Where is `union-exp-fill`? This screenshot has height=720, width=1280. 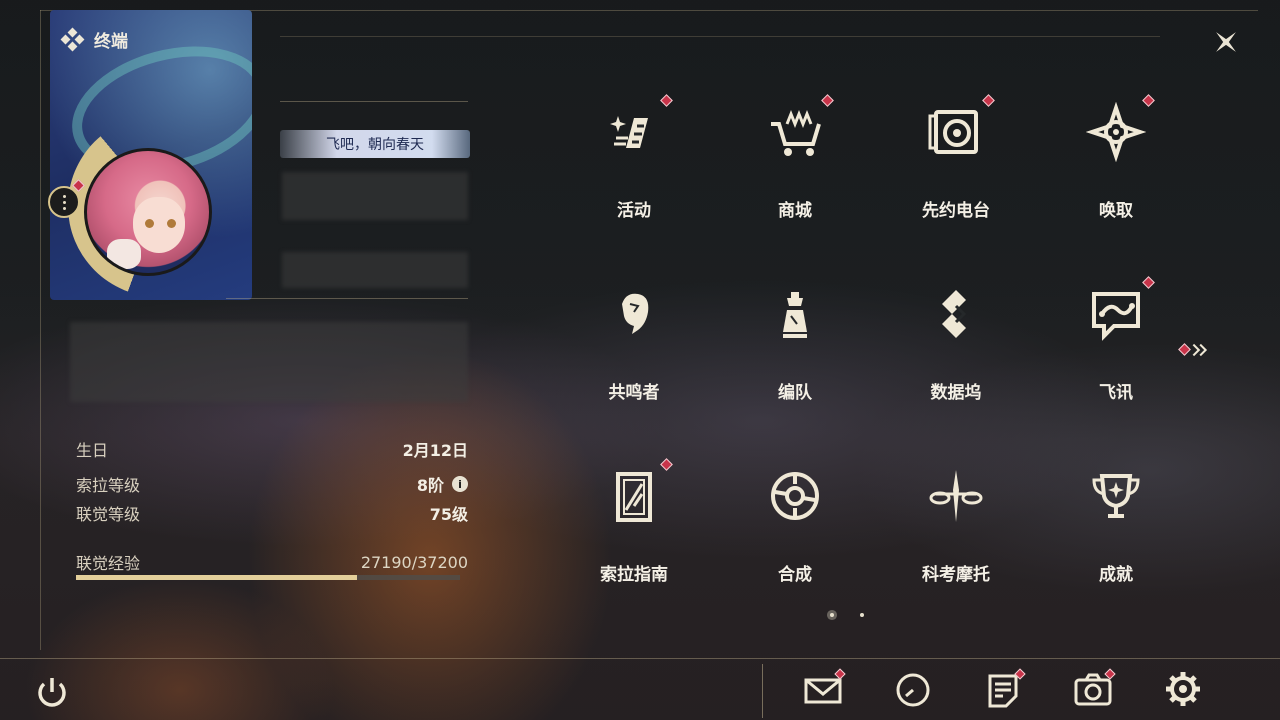
union-exp-fill is located at coordinates (216, 577).